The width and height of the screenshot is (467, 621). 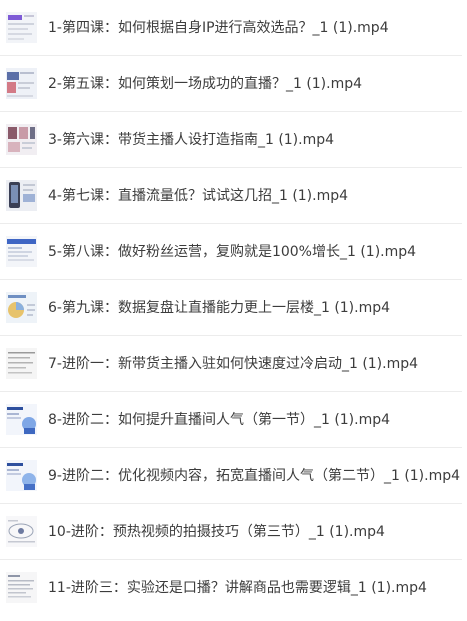 What do you see at coordinates (218, 27) in the screenshot?
I see `file-name: 1-第四课：如何根据自身IP进行高效选品？_1 (1).mp4` at bounding box center [218, 27].